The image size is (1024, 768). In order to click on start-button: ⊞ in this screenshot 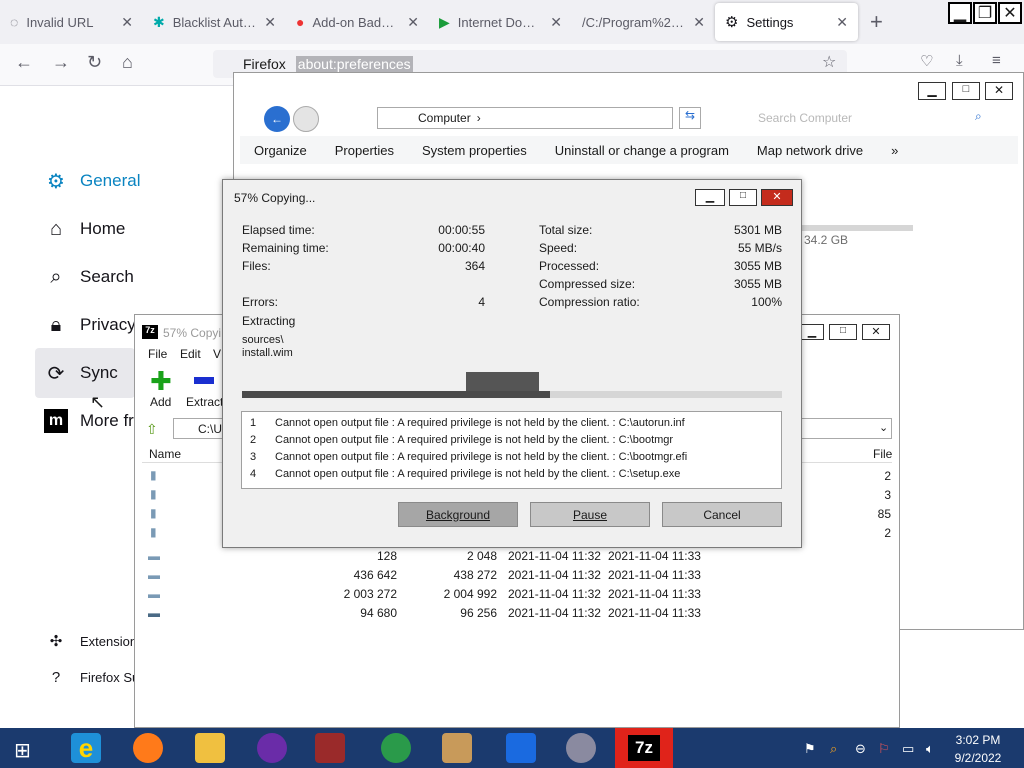, I will do `click(22, 750)`.